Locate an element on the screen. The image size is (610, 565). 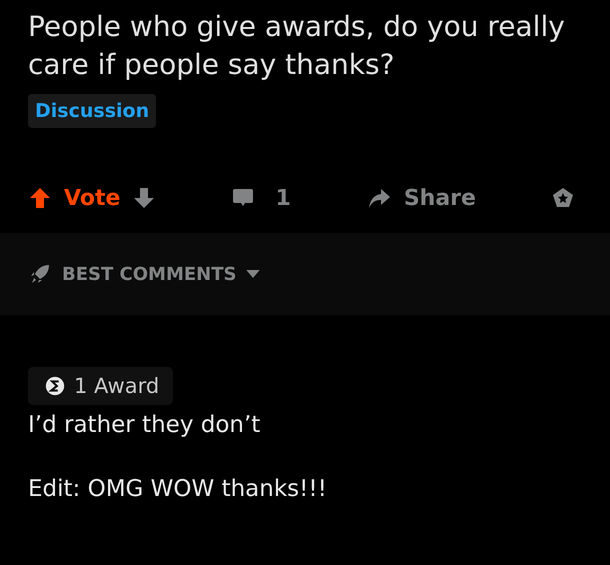
post-title: People who give awards, do you really care if people say thanks? is located at coordinates (297, 46).